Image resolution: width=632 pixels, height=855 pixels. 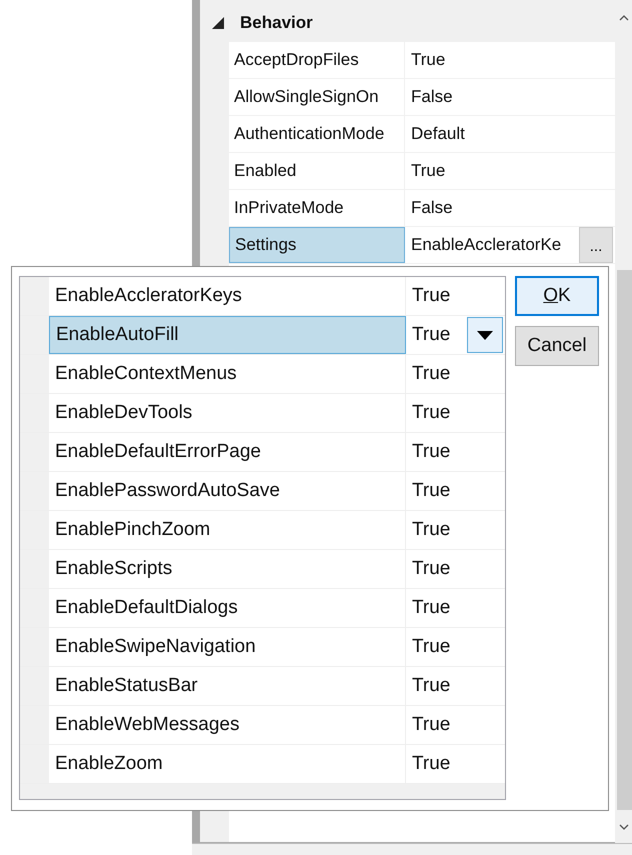 What do you see at coordinates (557, 346) in the screenshot?
I see `cancel-button: Cancel` at bounding box center [557, 346].